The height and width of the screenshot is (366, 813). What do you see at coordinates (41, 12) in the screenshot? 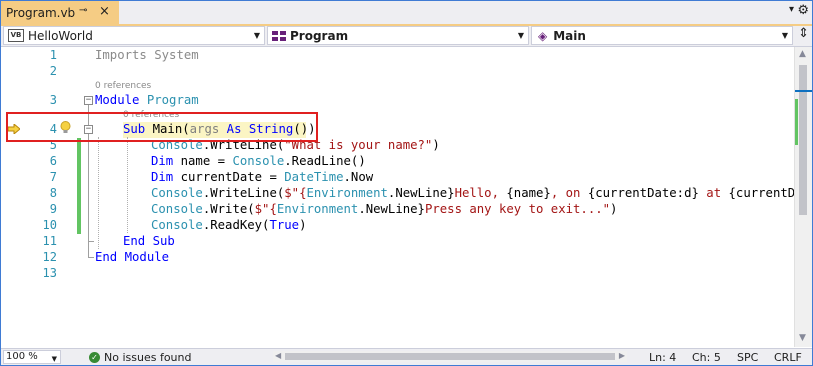
I see `tab-title: Program.vb` at bounding box center [41, 12].